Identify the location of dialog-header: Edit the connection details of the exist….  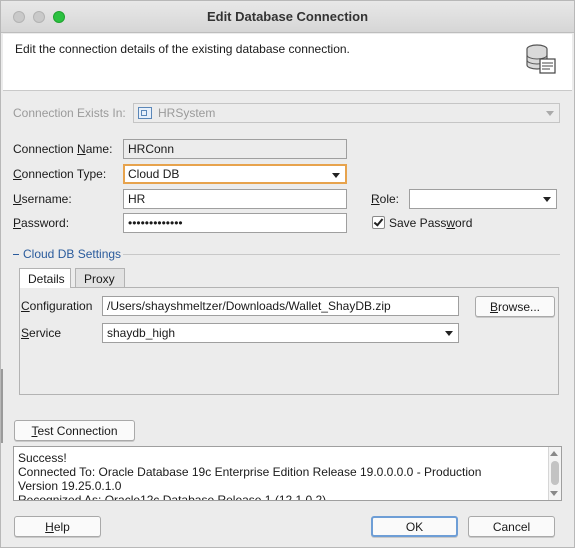
(287, 62).